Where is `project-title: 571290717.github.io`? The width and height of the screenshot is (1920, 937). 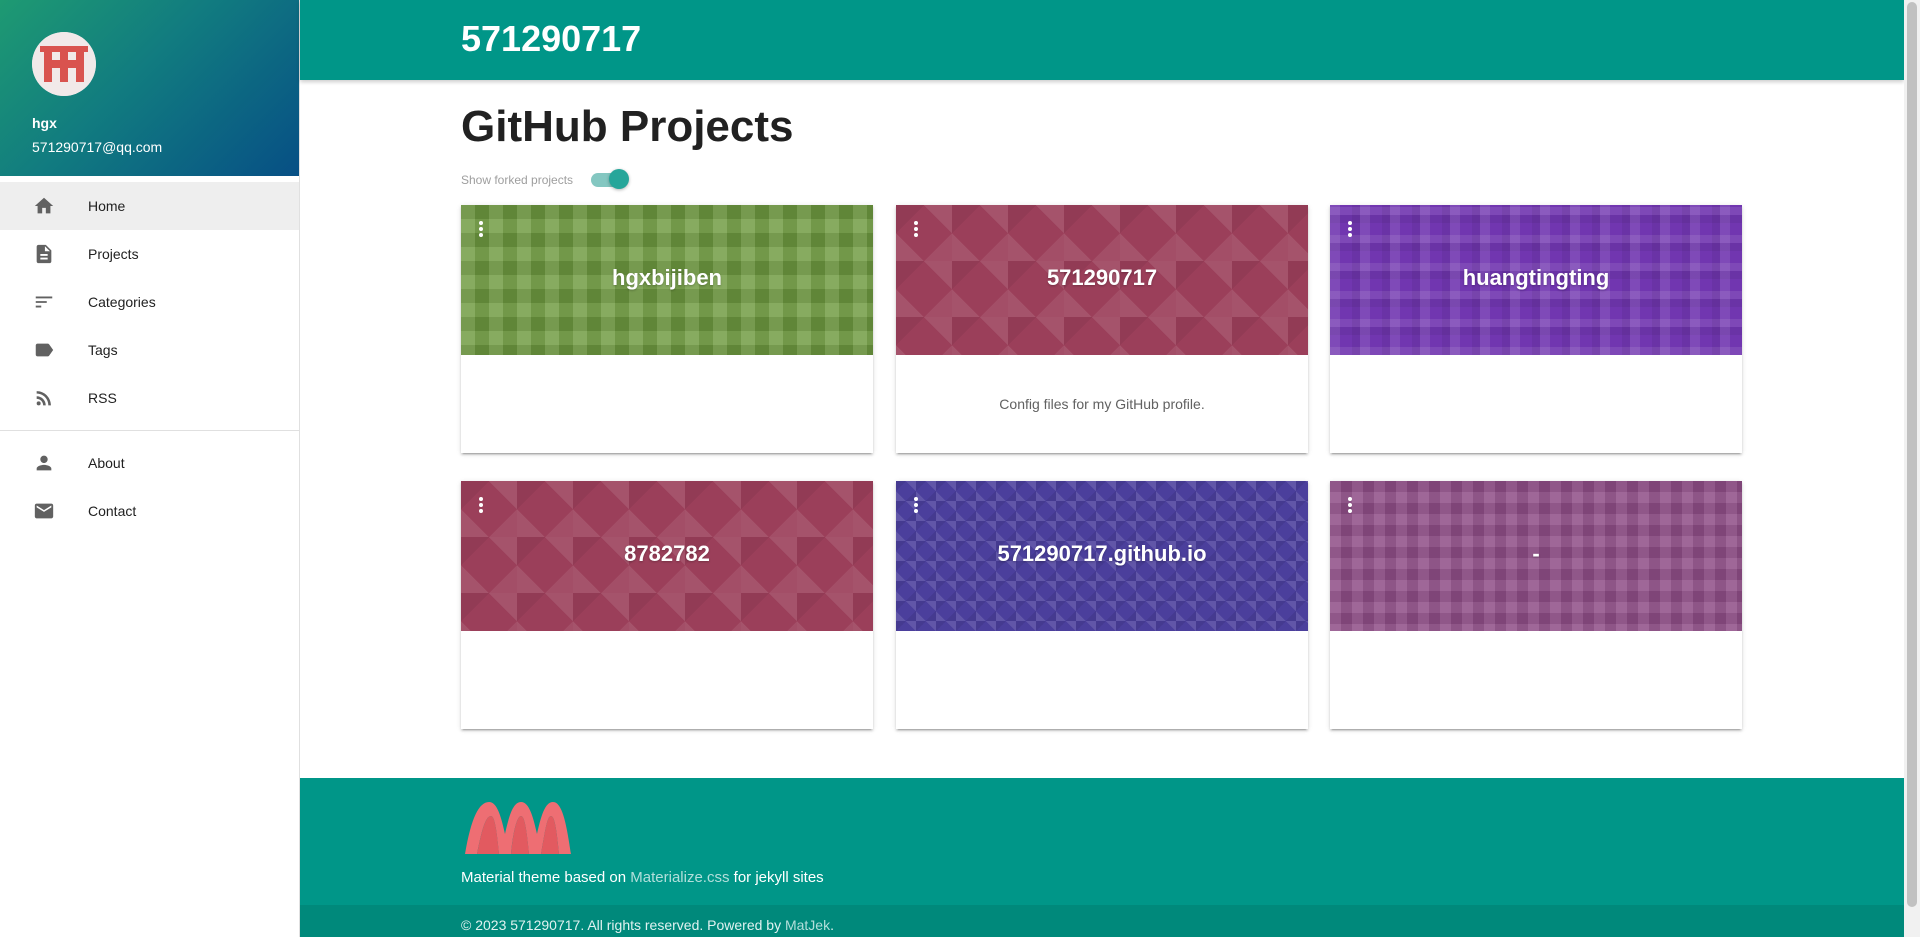
project-title: 571290717.github.io is located at coordinates (1102, 554).